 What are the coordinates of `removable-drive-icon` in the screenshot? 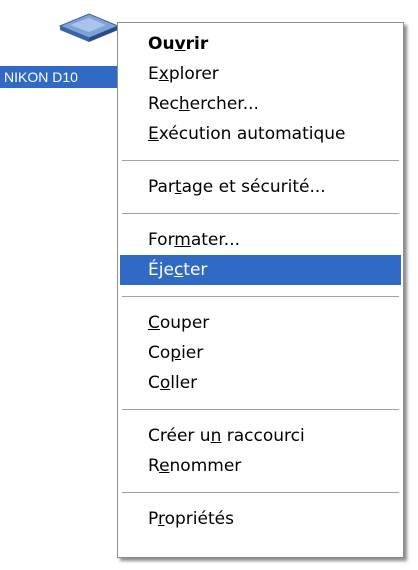 It's located at (89, 27).